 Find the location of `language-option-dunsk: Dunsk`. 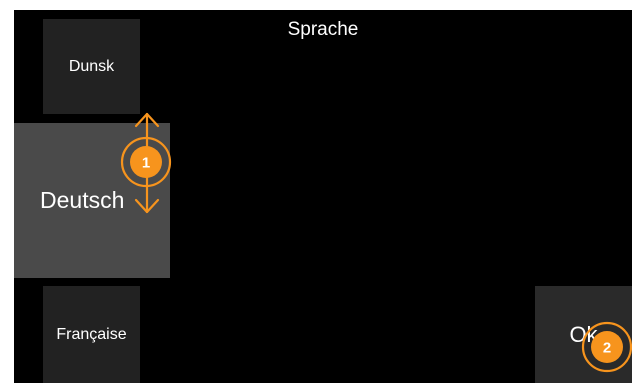

language-option-dunsk: Dunsk is located at coordinates (91, 66).